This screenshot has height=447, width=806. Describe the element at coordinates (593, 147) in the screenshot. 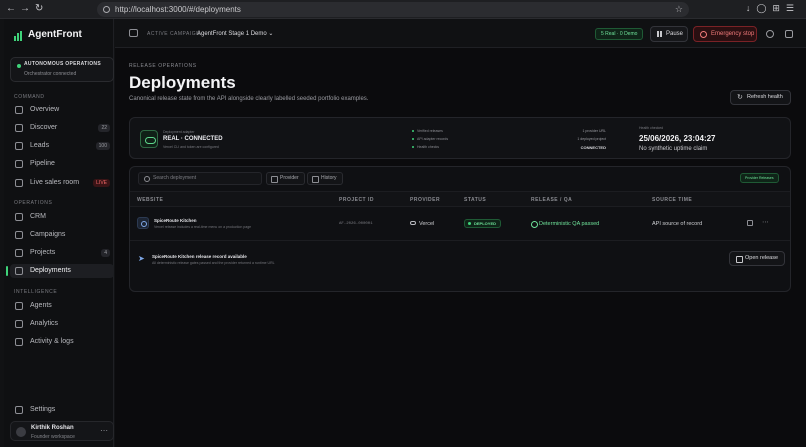

I see `connected-label: CONNECTED` at that location.